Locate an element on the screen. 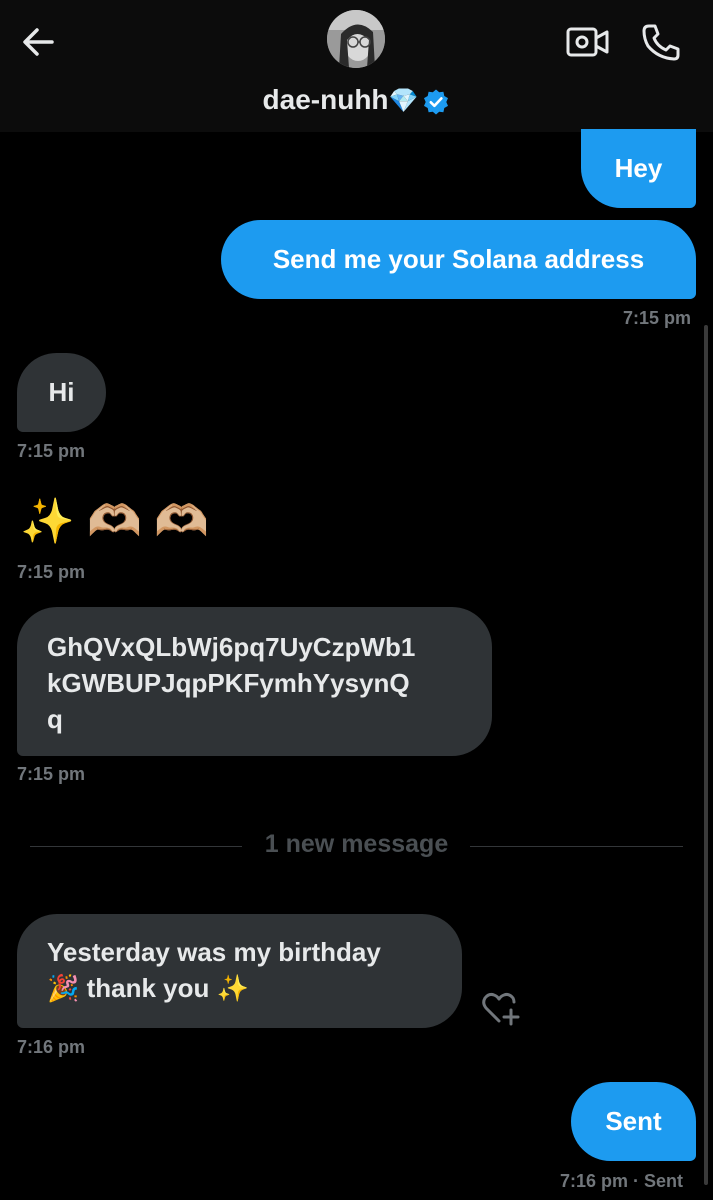  message-text: Sent is located at coordinates (633, 1121).